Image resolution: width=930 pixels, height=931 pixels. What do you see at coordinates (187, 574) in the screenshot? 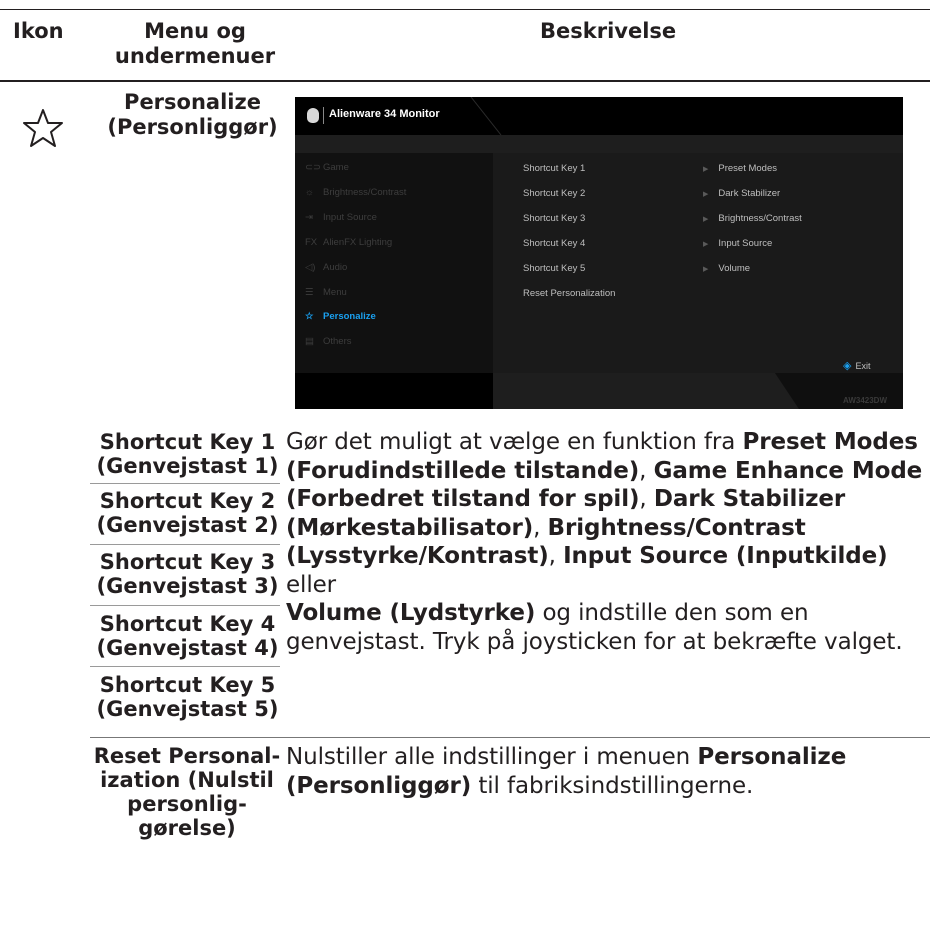
I see `shortcut-key-3-label: Shortcut Key 3 (Genvejstast 3)` at bounding box center [187, 574].